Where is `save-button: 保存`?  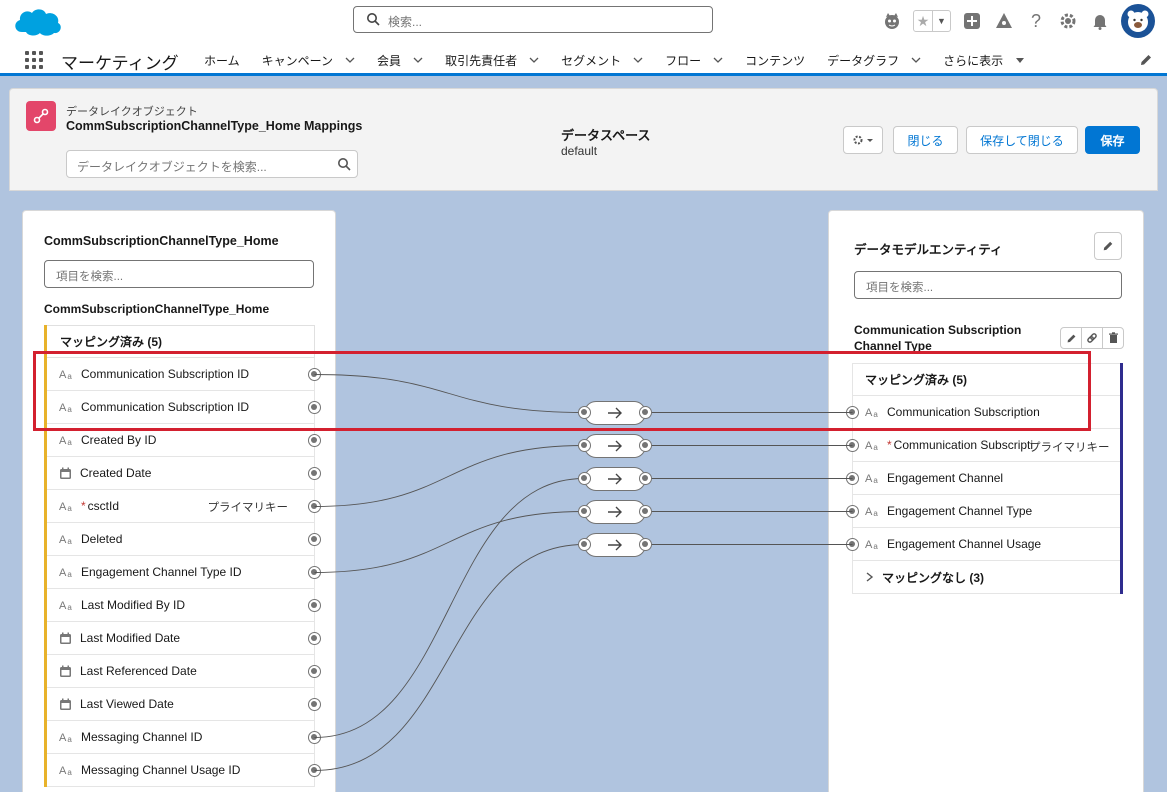
save-button: 保存 is located at coordinates (1112, 140).